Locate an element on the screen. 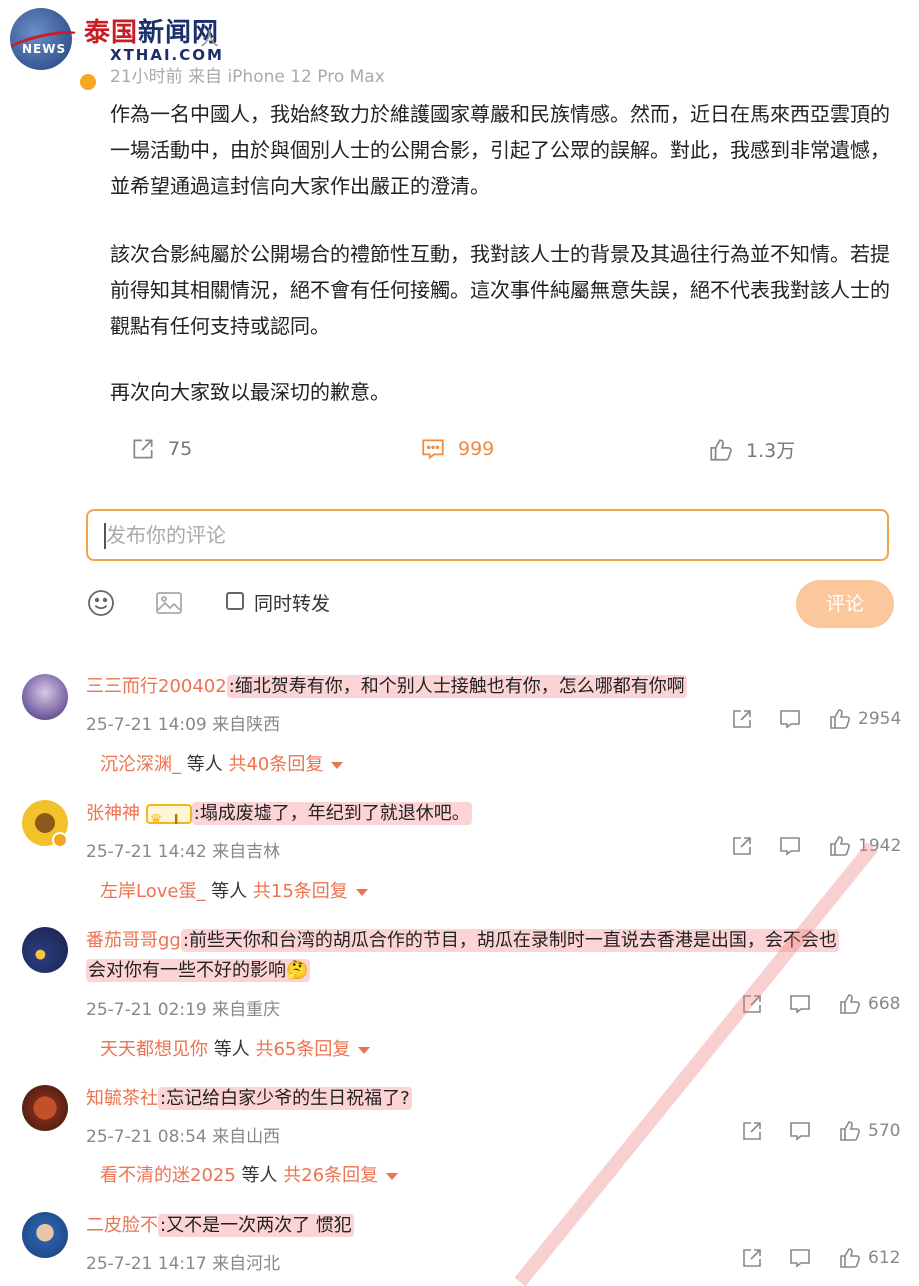 This screenshot has height=1286, width=919. comment-line: 张神神 :塌成废墟了，年纪到了就退休吧。 is located at coordinates (279, 817).